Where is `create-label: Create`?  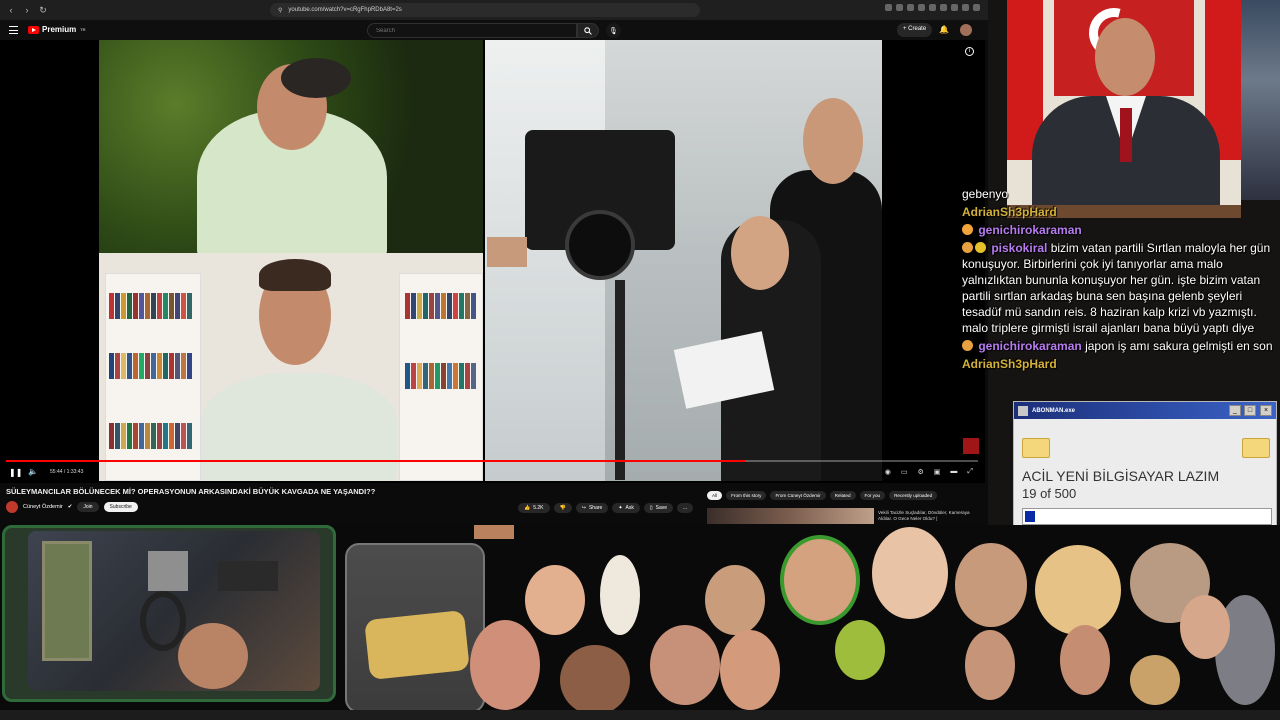
create-label: Create is located at coordinates (917, 29).